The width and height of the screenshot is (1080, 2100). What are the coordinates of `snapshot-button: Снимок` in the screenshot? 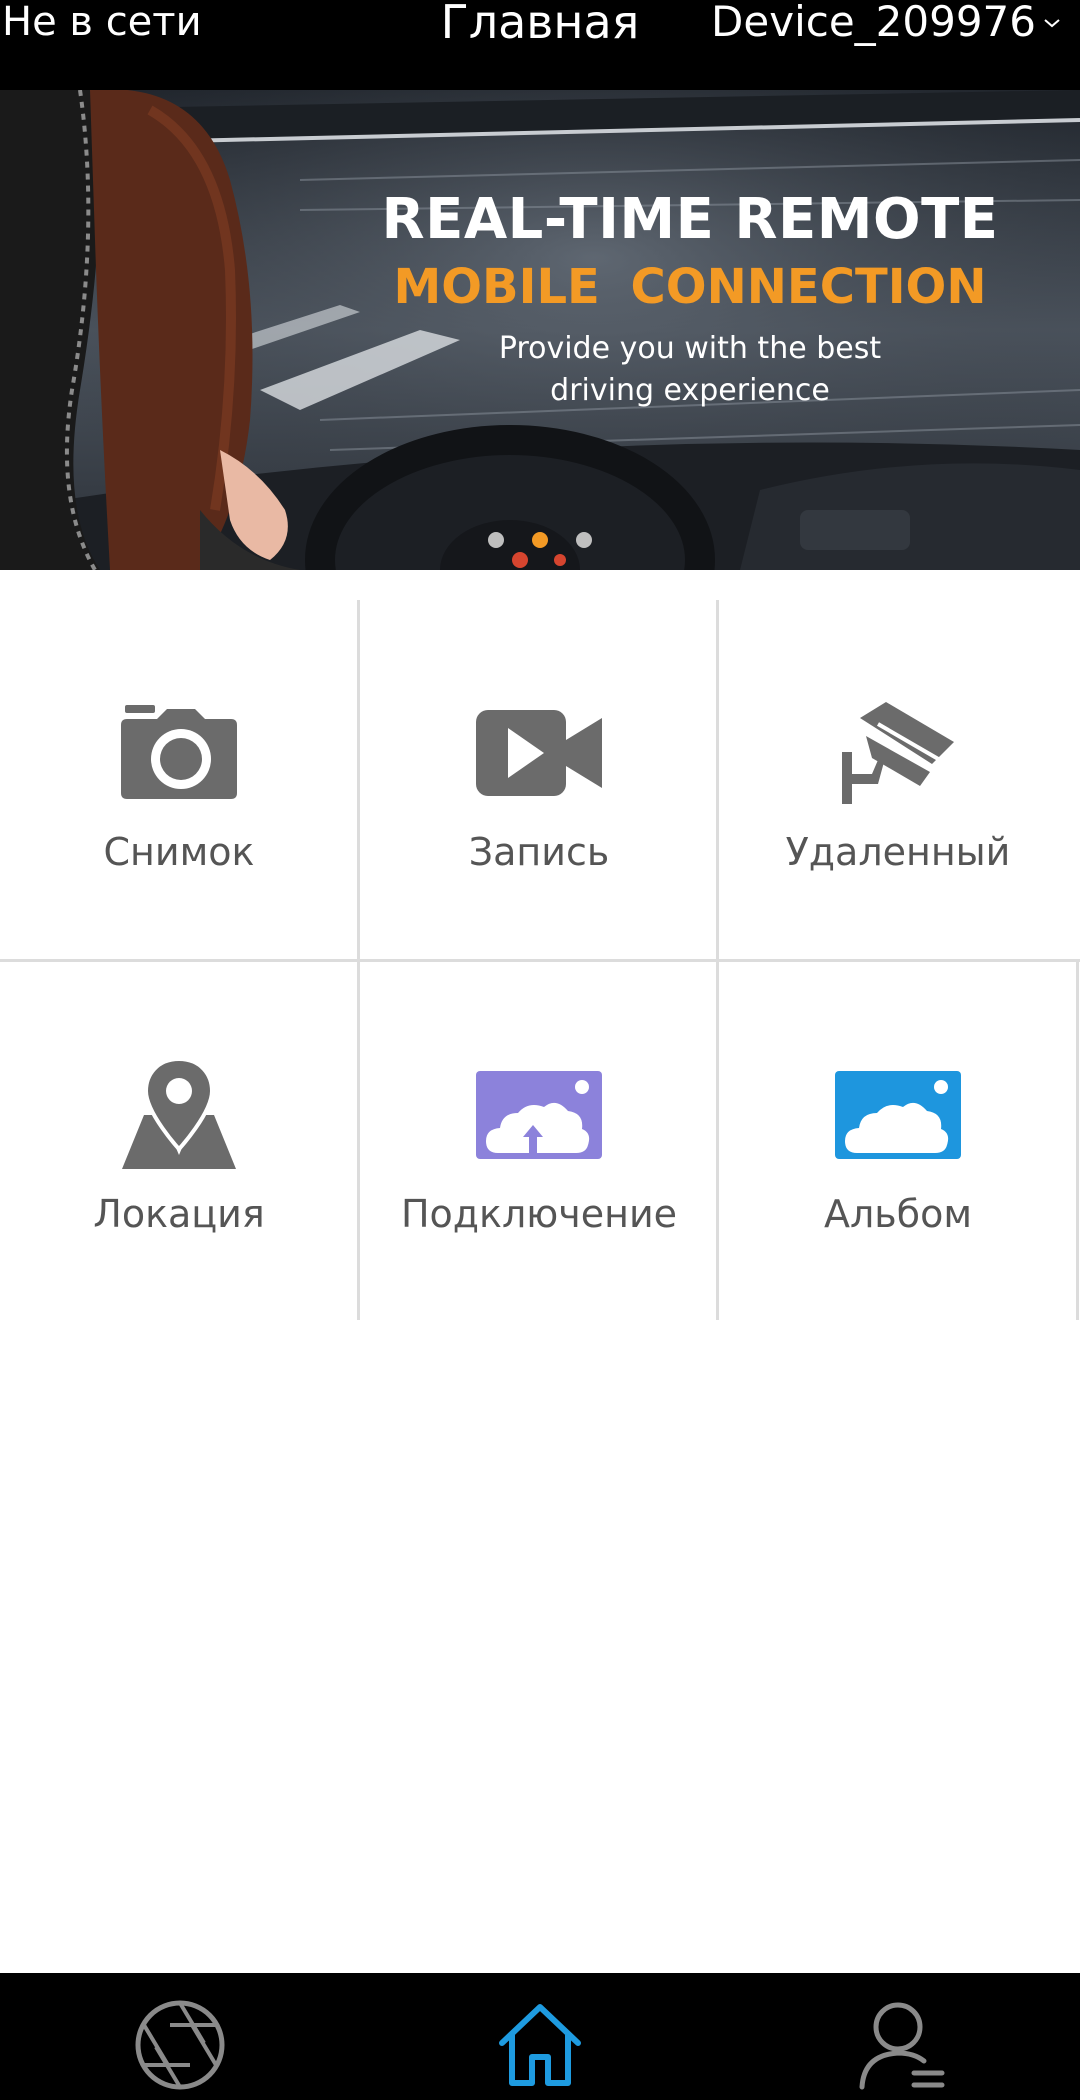 It's located at (179, 780).